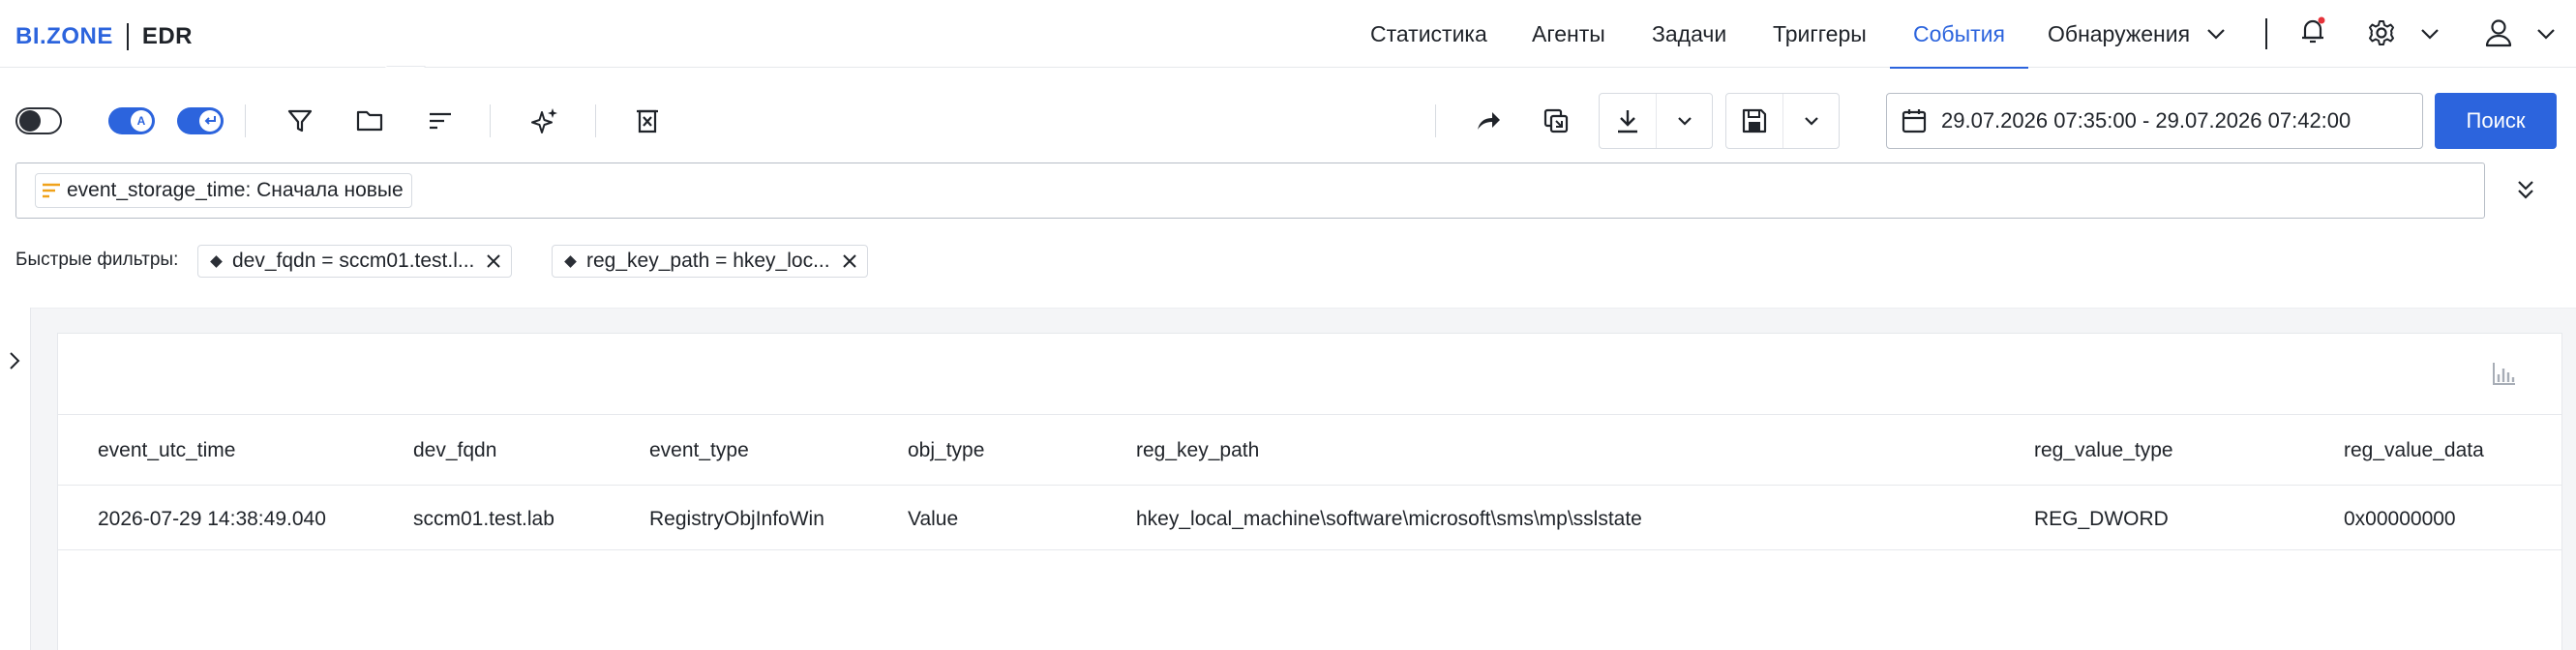  What do you see at coordinates (1309, 549) in the screenshot?
I see `row-divider` at bounding box center [1309, 549].